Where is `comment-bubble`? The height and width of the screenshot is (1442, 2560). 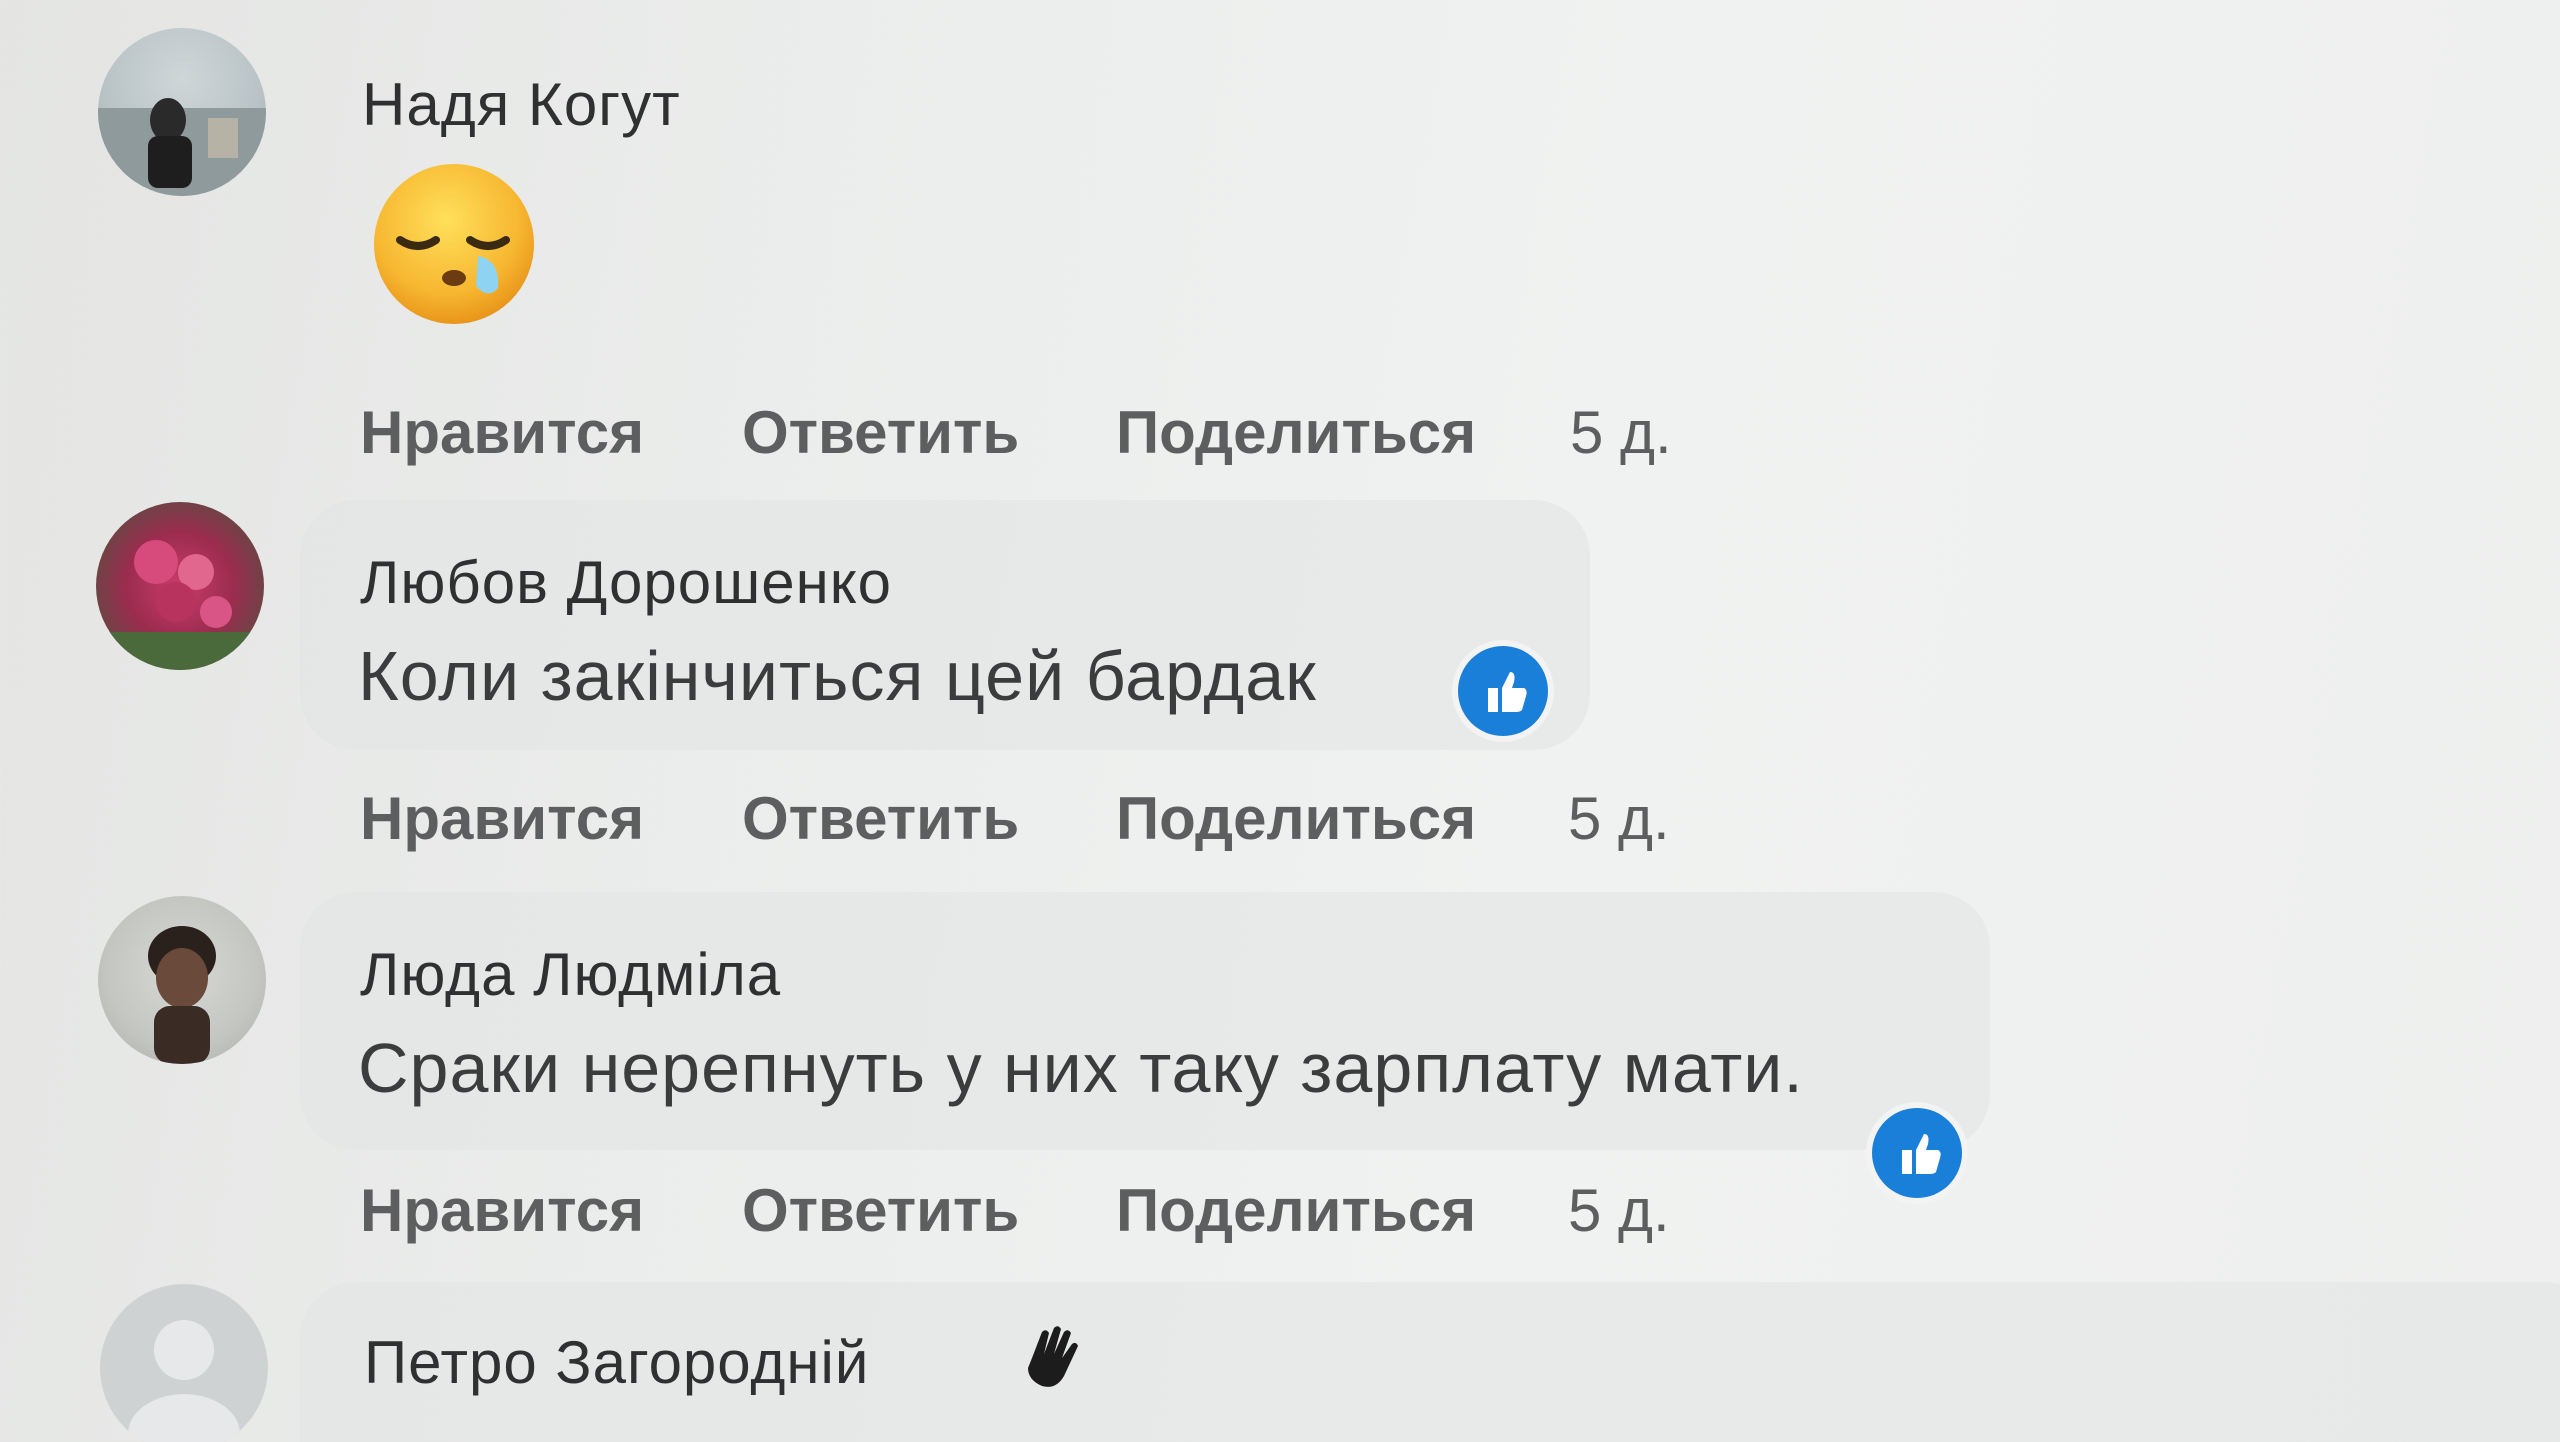 comment-bubble is located at coordinates (1145, 1021).